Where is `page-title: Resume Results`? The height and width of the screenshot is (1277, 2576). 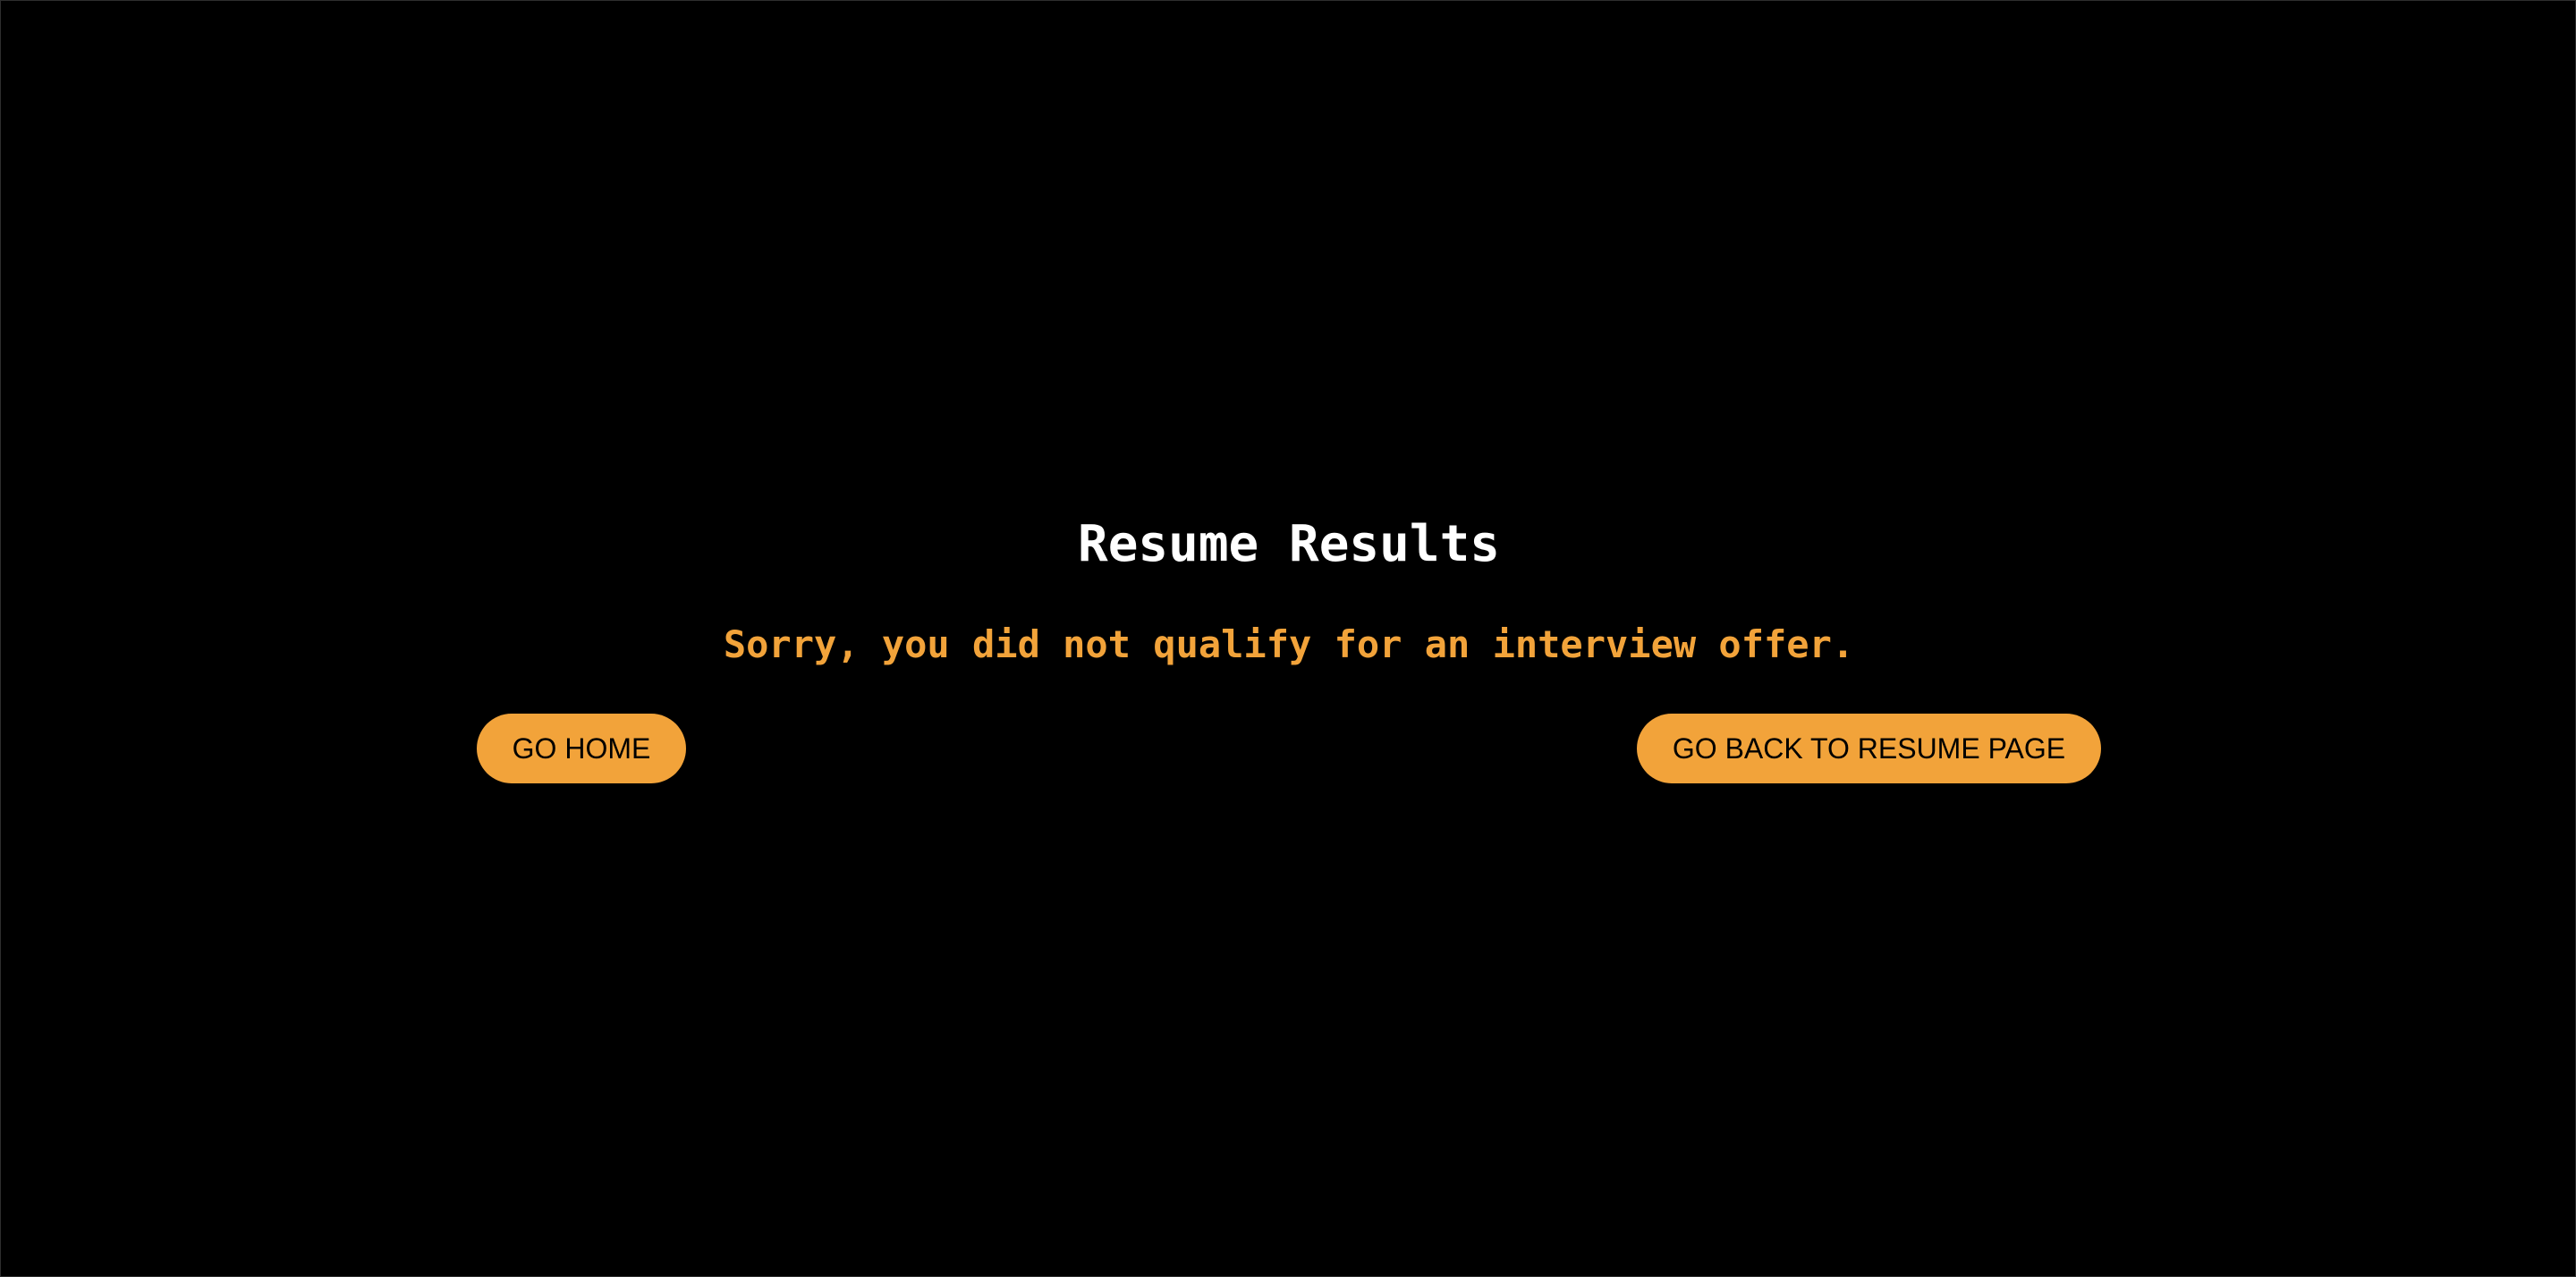 page-title: Resume Results is located at coordinates (1288, 544).